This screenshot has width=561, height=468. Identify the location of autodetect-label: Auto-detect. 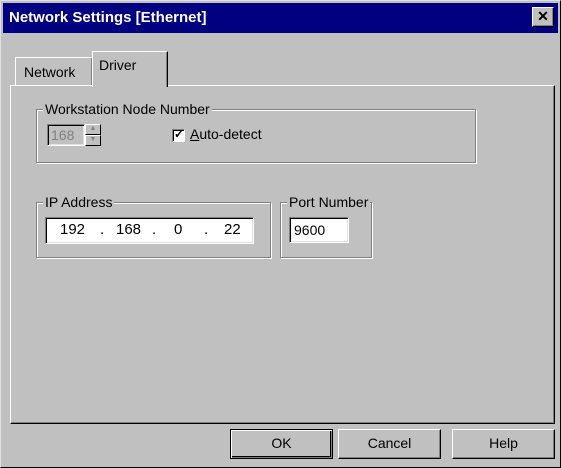
(226, 134).